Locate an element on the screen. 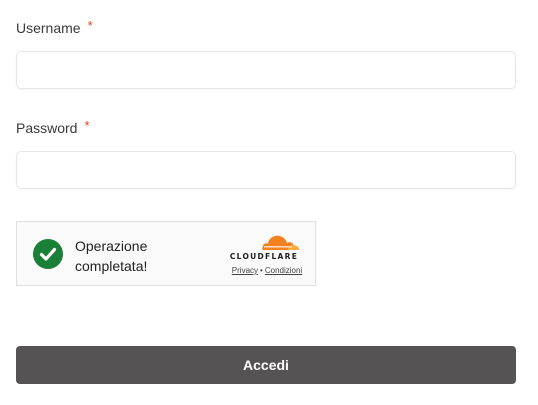 Image resolution: width=538 pixels, height=405 pixels. cloudflare-wordmark: CLOUDFLARE is located at coordinates (264, 256).